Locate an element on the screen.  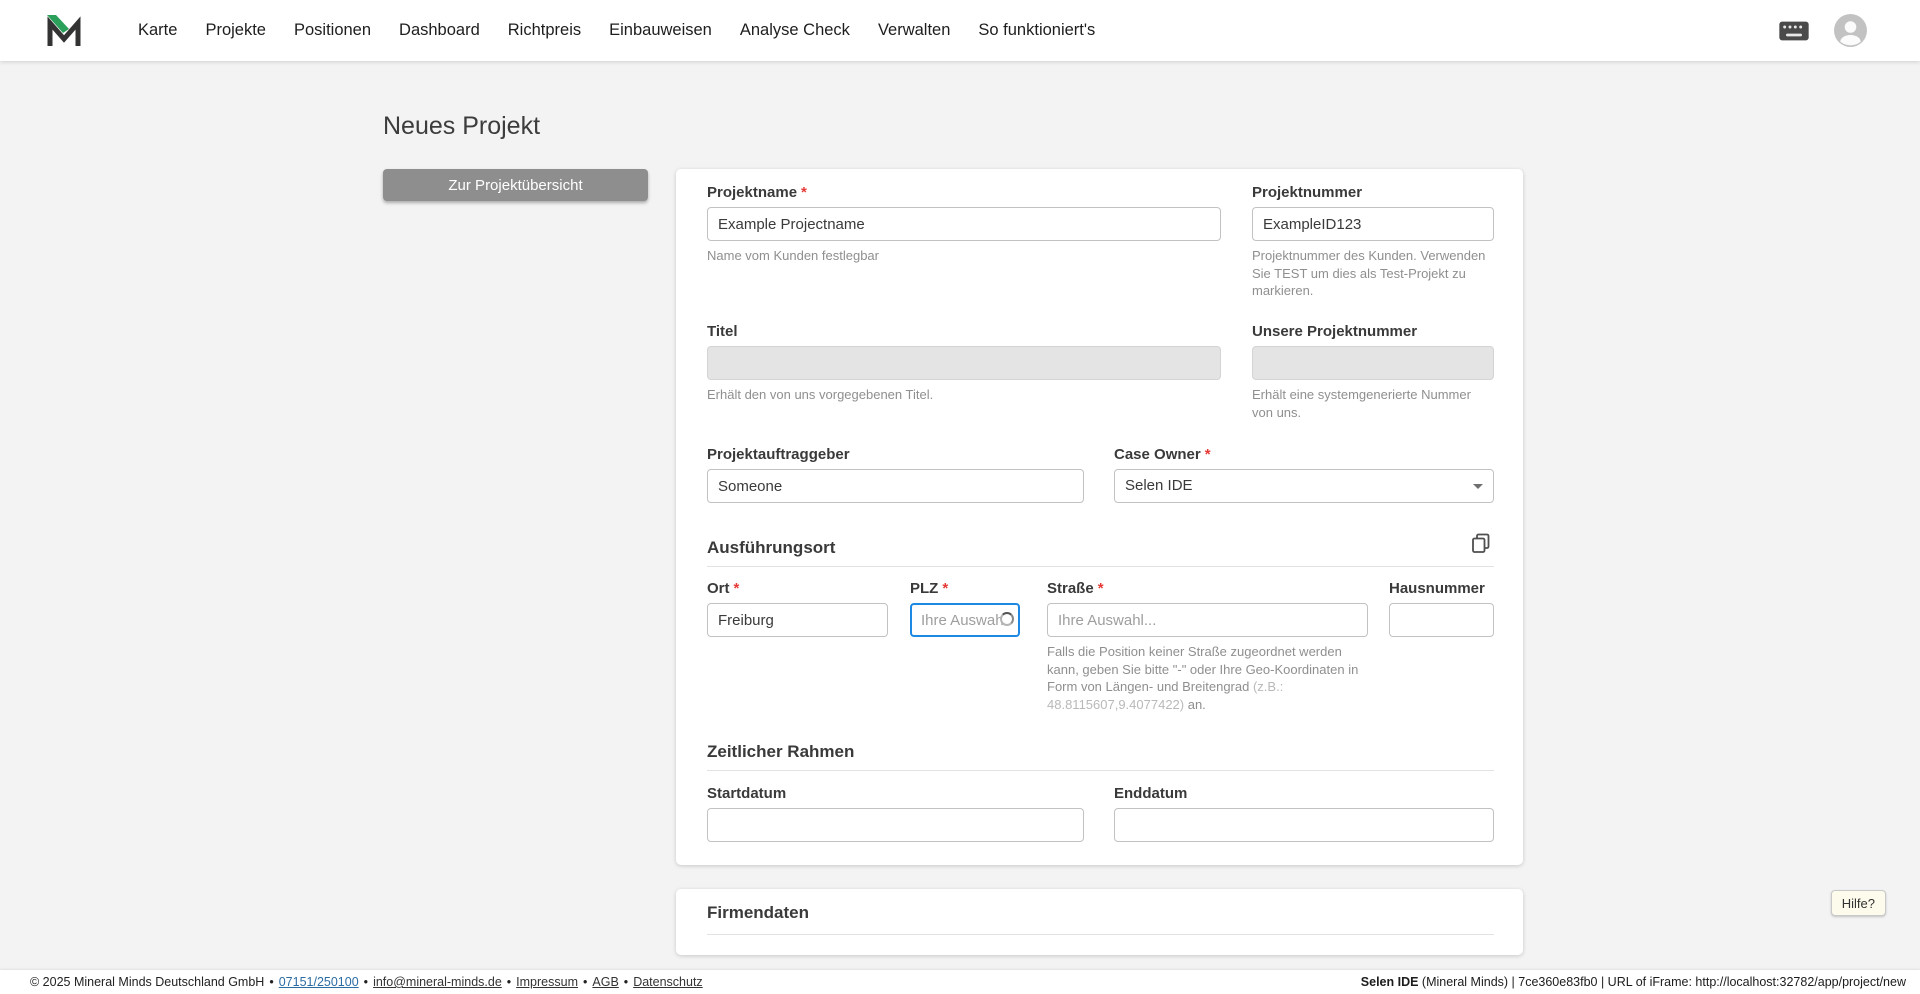
hausnummer-label: Hausnummer is located at coordinates (1437, 588).